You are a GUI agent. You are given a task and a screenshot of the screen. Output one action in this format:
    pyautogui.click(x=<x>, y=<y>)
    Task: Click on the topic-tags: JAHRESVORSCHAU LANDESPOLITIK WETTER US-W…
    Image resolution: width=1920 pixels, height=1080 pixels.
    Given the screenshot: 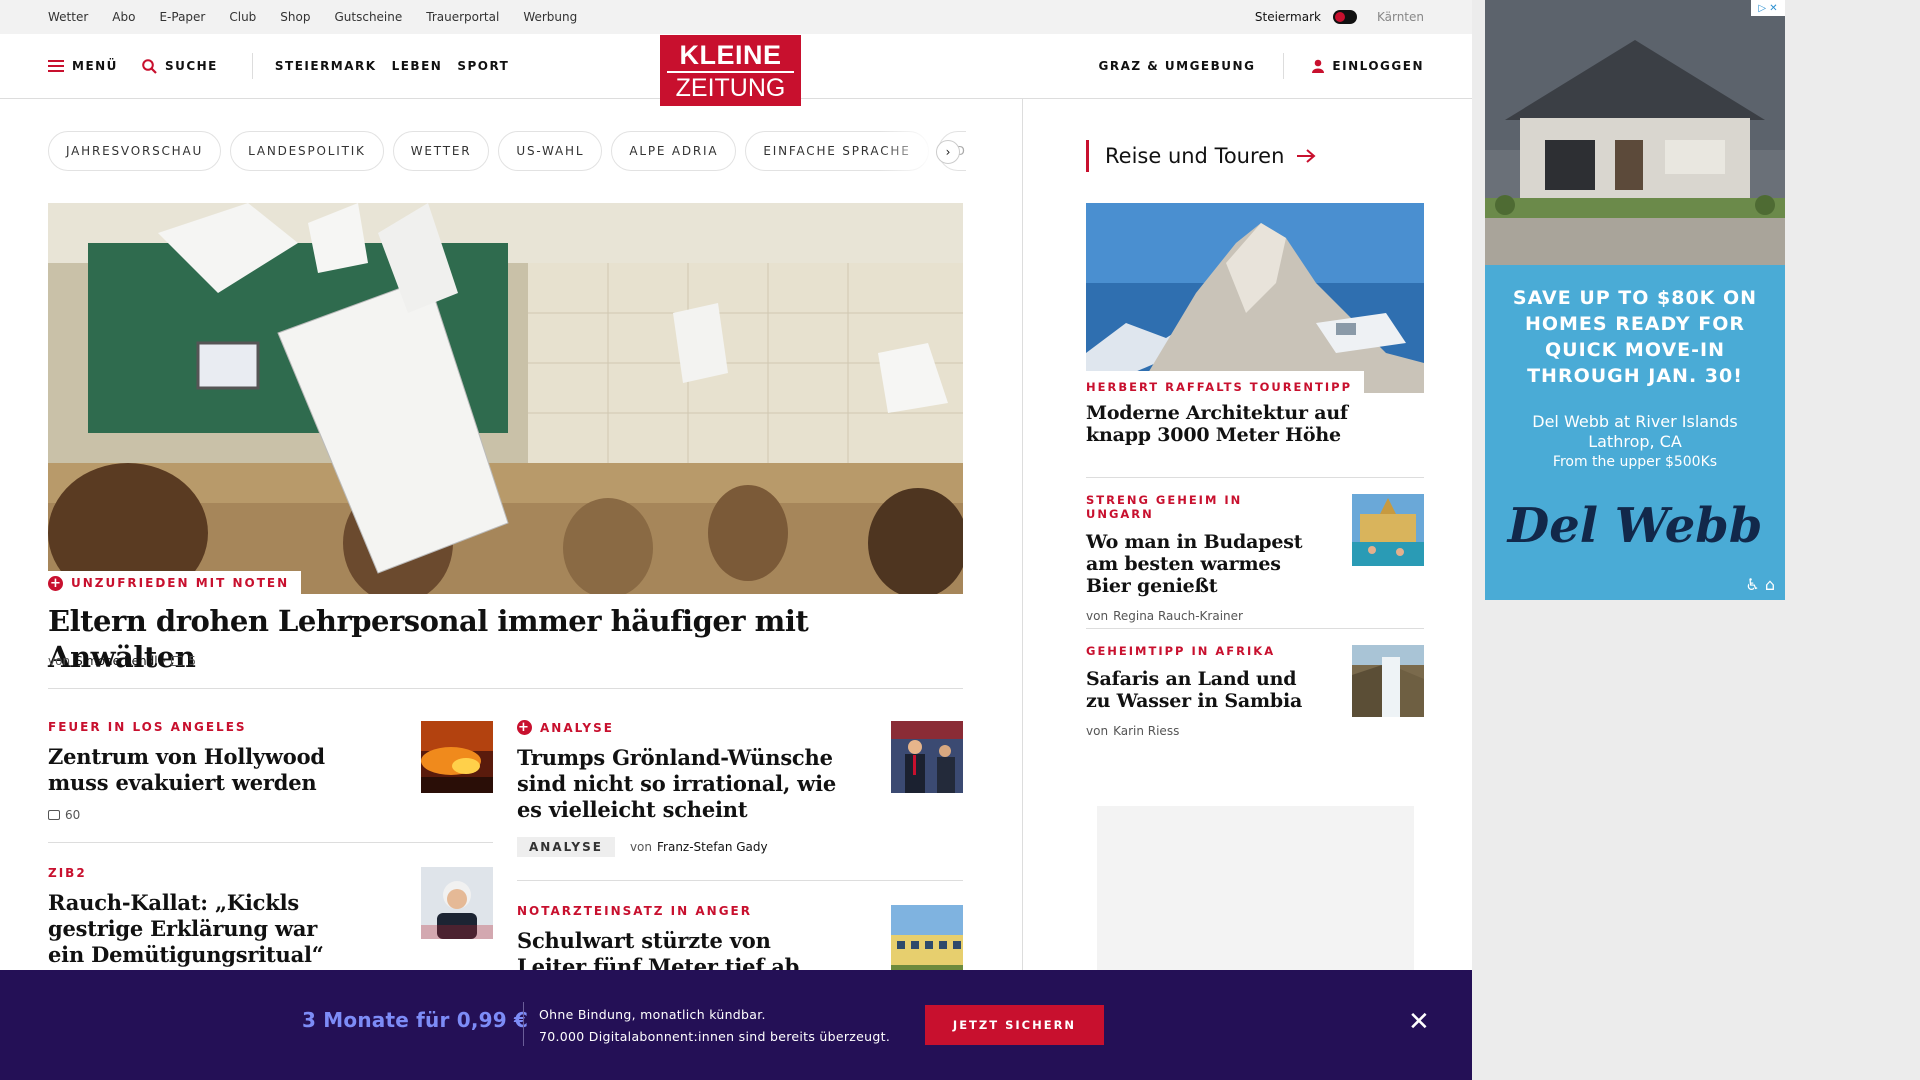 What is the action you would take?
    pyautogui.click(x=507, y=151)
    